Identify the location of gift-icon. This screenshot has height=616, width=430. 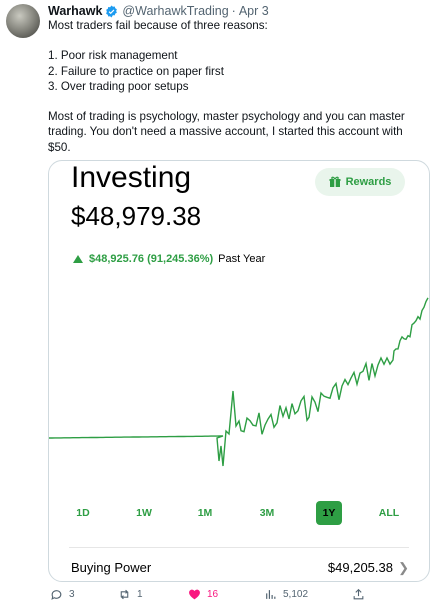
(335, 181).